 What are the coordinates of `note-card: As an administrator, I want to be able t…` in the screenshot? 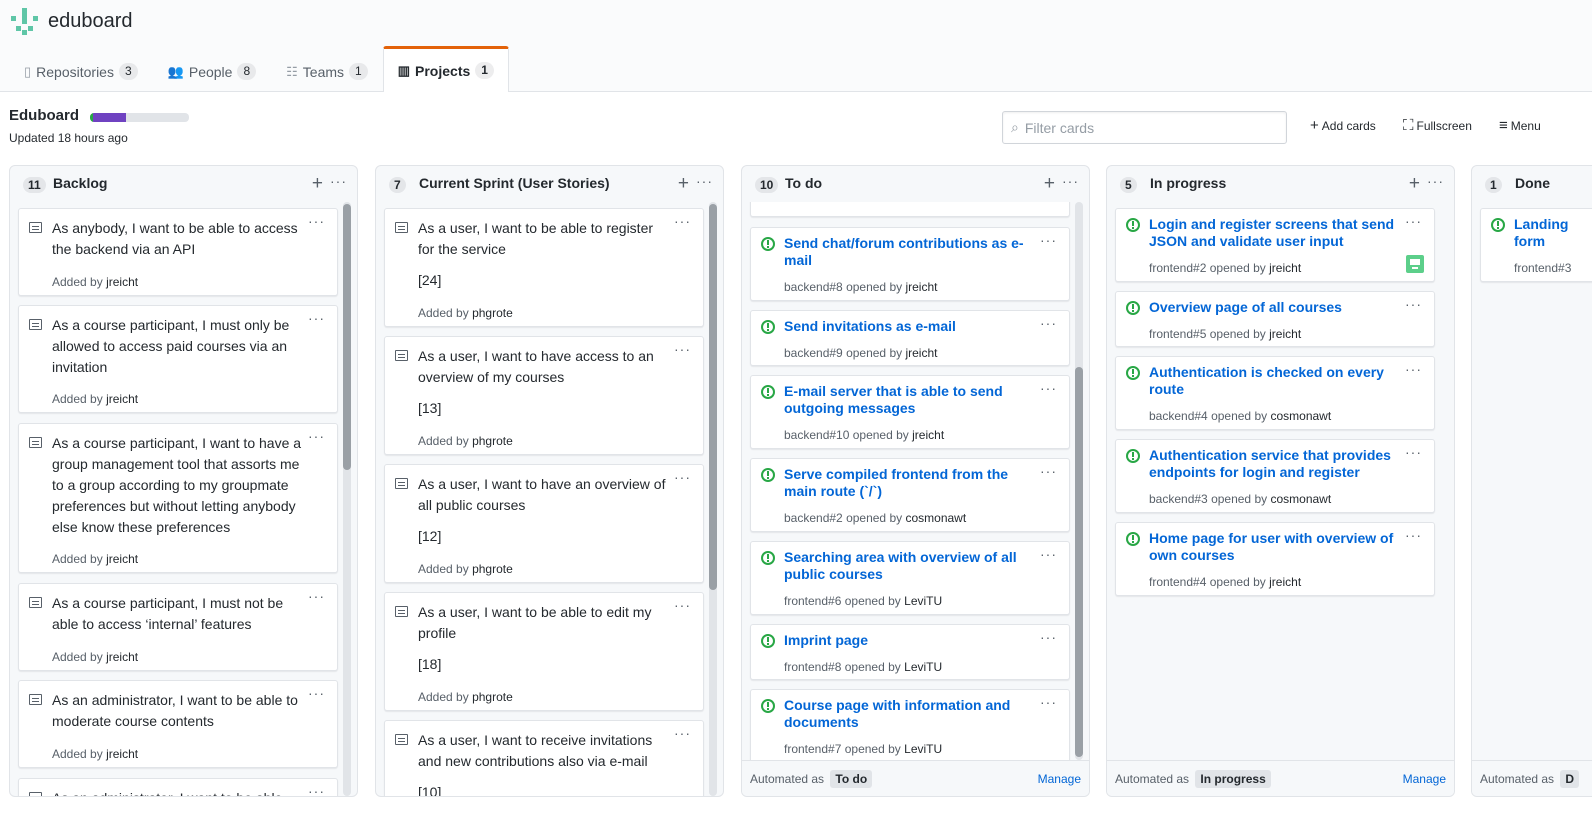 It's located at (178, 724).